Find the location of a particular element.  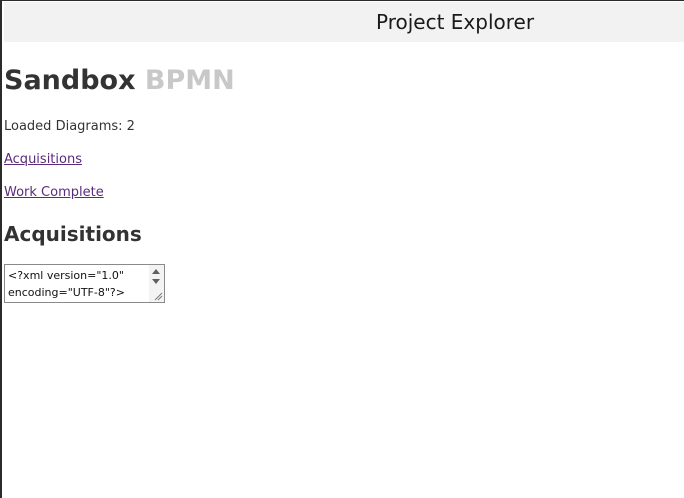

resize-grip-icon is located at coordinates (158, 296).